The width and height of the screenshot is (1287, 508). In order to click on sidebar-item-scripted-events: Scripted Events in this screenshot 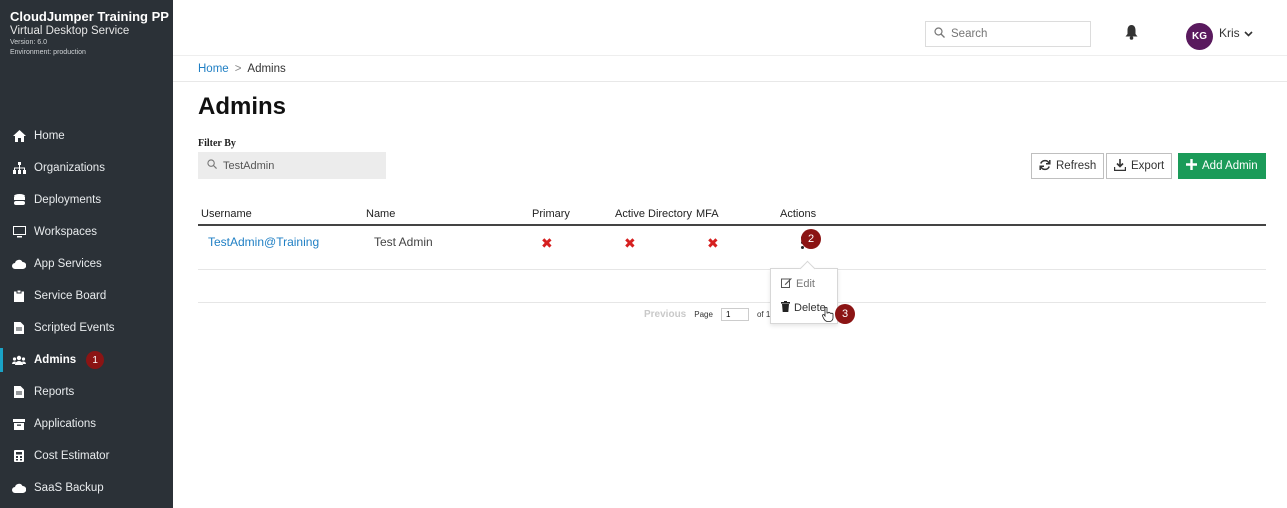, I will do `click(86, 328)`.